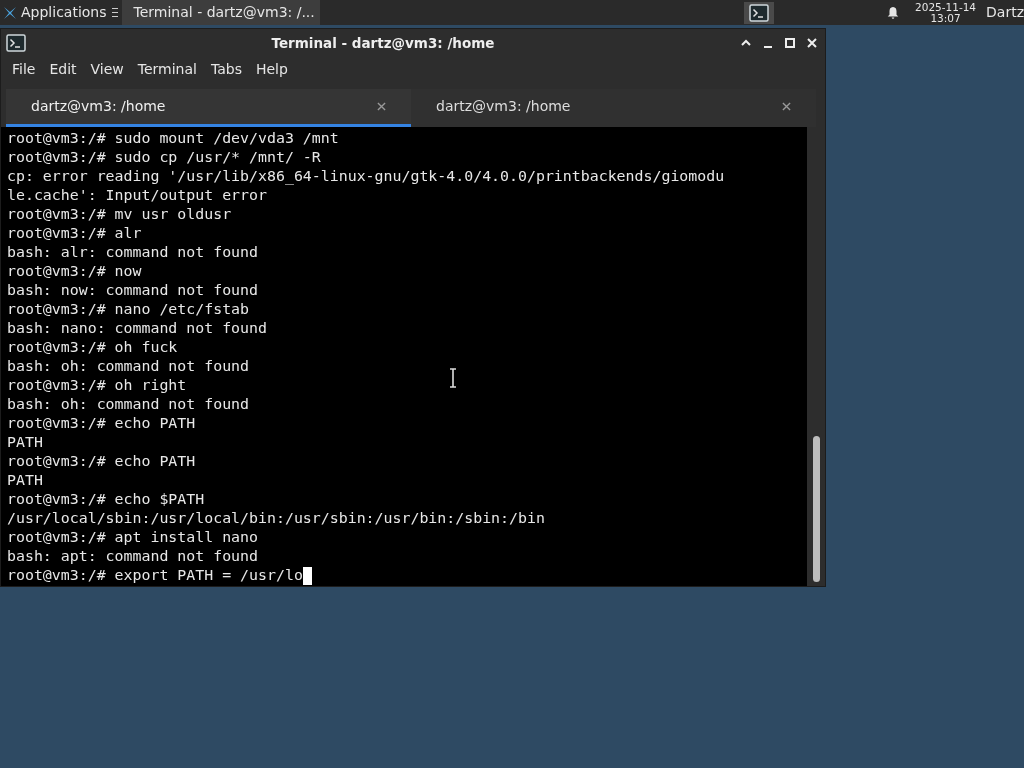  What do you see at coordinates (74, 233) in the screenshot?
I see `terminal-line: root@vm3:/# alr` at bounding box center [74, 233].